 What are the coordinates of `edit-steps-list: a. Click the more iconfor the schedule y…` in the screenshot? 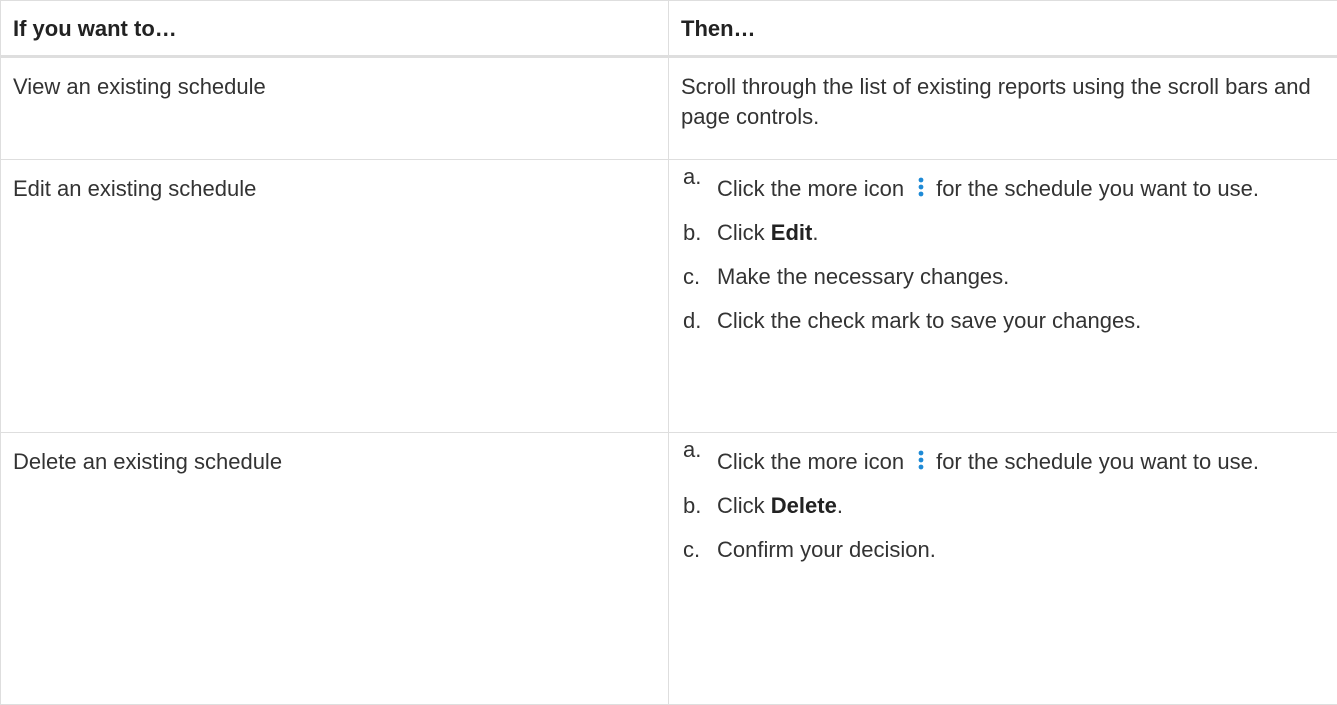 It's located at (997, 255).